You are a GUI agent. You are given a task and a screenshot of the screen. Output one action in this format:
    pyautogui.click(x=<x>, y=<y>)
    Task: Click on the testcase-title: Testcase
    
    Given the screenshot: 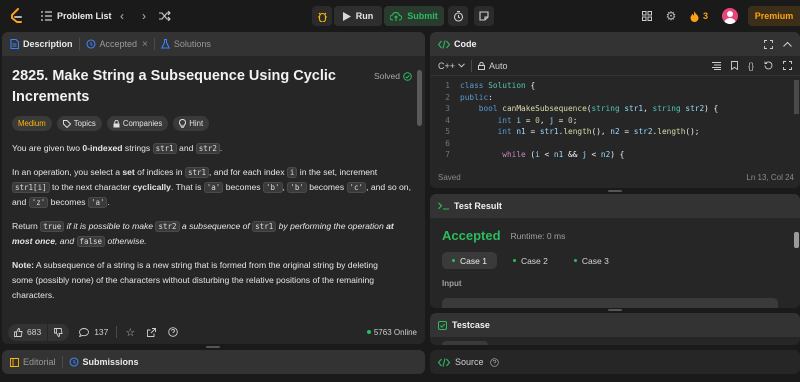 What is the action you would take?
    pyautogui.click(x=471, y=325)
    